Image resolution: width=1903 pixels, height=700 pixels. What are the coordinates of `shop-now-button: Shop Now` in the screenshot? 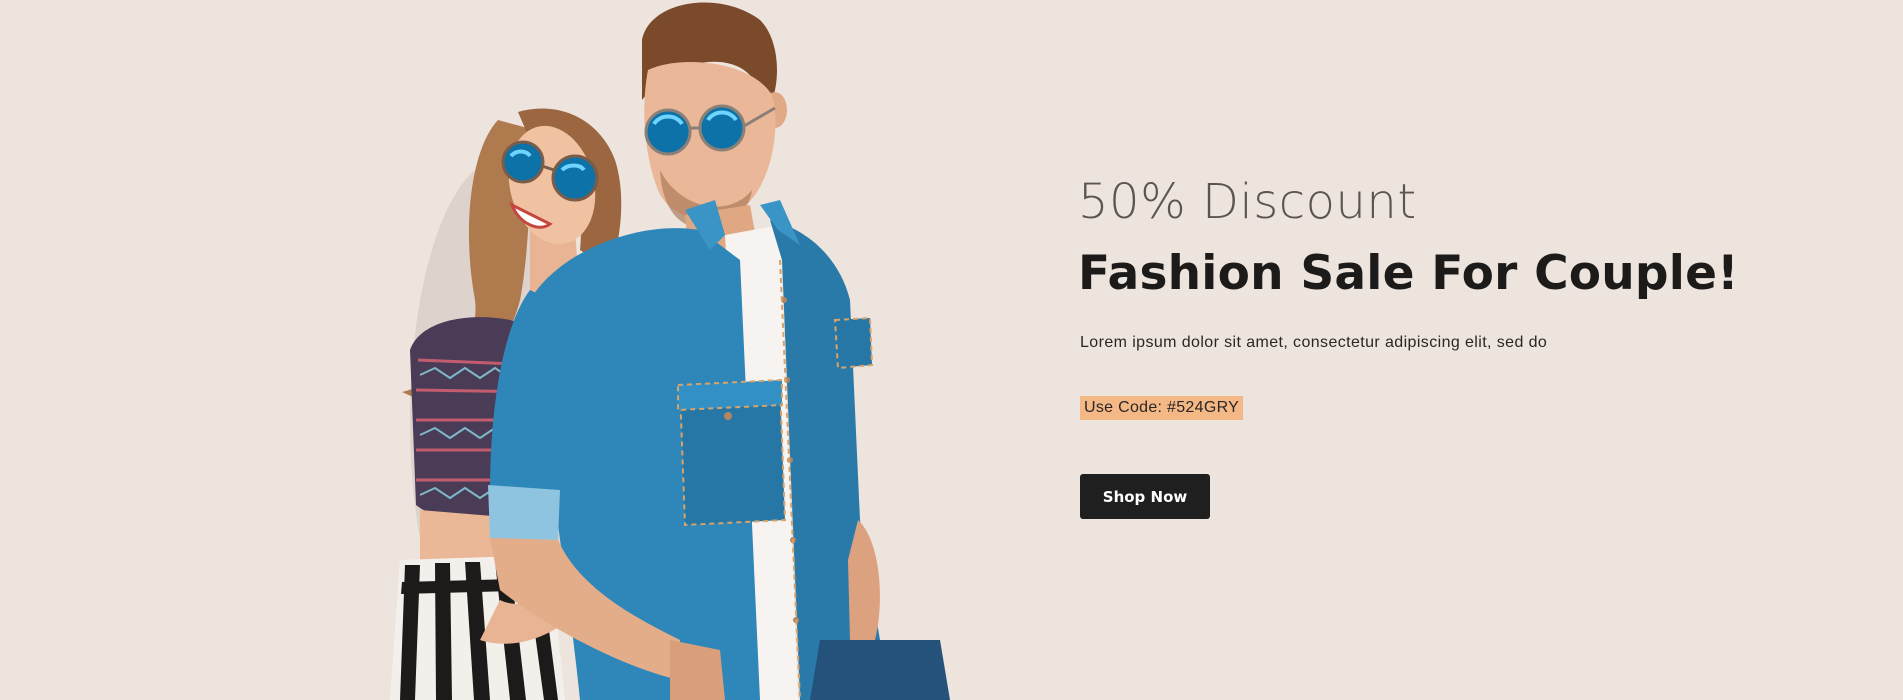 It's located at (1145, 496).